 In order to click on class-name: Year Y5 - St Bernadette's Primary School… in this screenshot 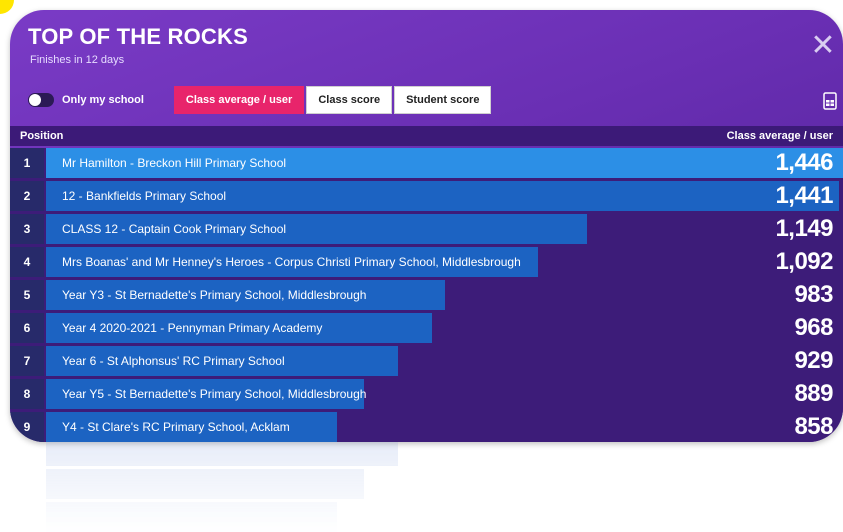, I will do `click(214, 394)`.